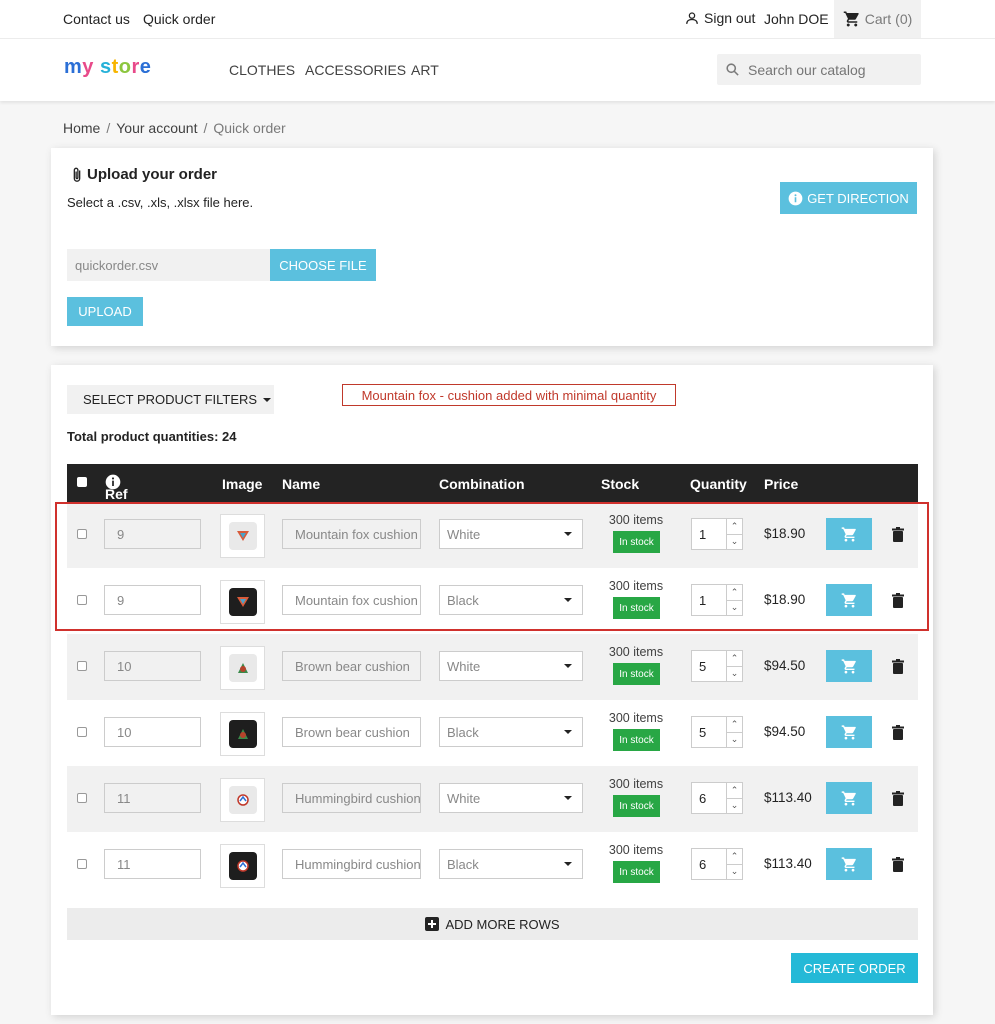 The image size is (995, 1024). I want to click on cart-label: Cart, so click(878, 19).